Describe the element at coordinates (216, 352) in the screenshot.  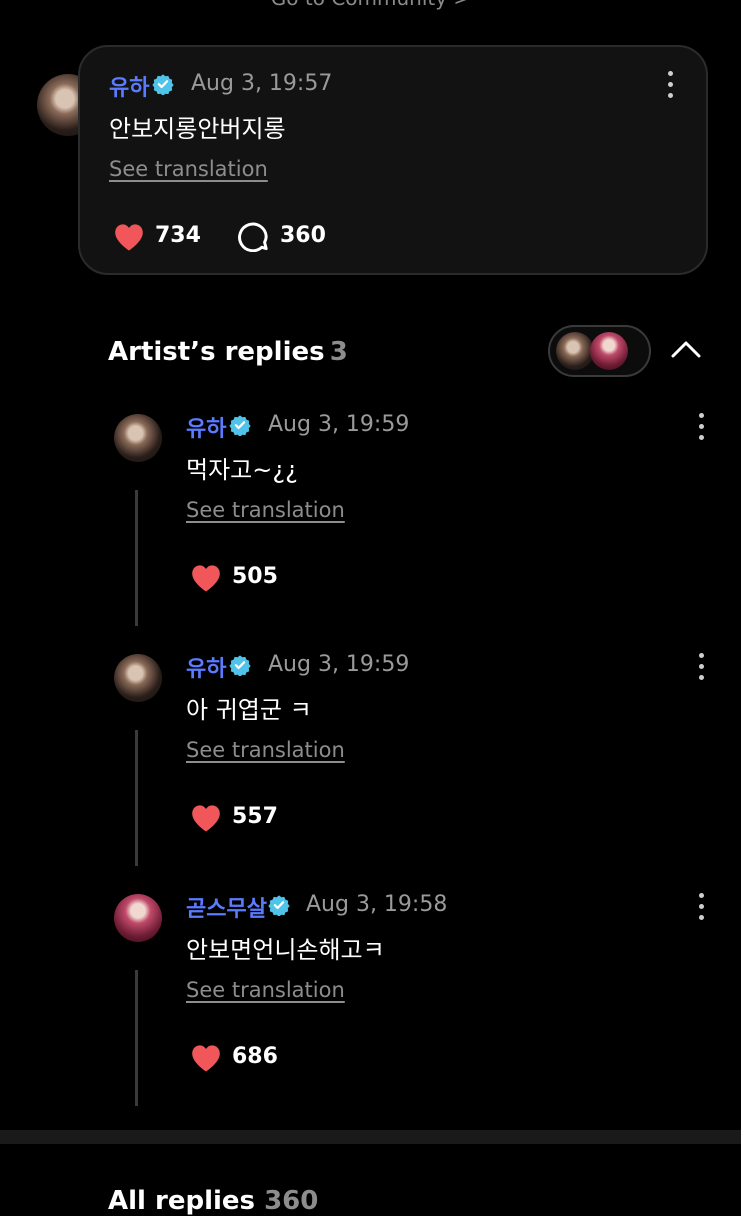
I see `artist-replies-title: Artist’s replies` at that location.